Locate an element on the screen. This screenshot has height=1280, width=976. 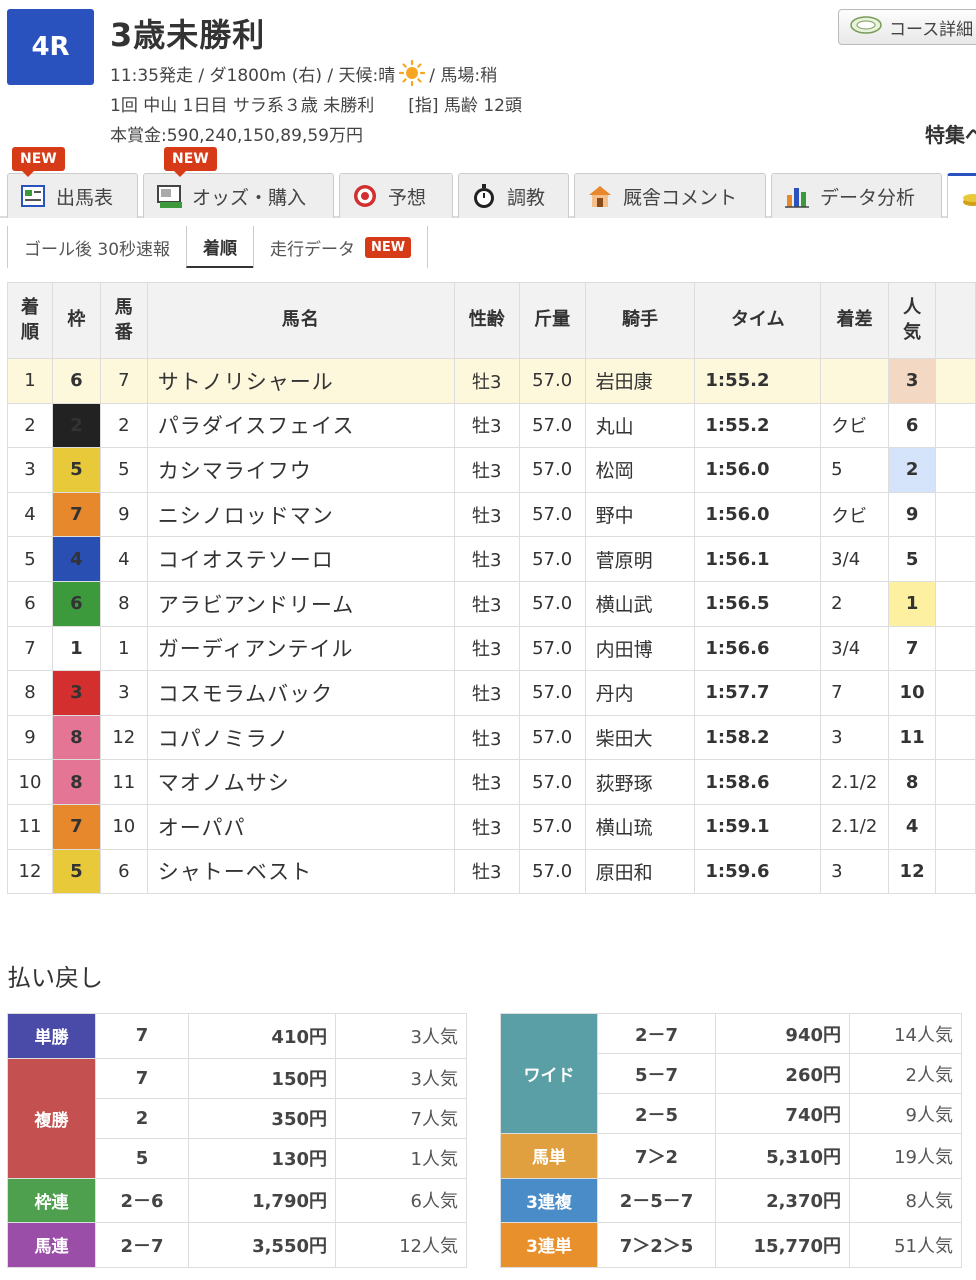
table-row: 5 4 4 コイオステソーロ 牡3 57.0 菅原明 1:56.1 3/4 5 is located at coordinates (491, 559).